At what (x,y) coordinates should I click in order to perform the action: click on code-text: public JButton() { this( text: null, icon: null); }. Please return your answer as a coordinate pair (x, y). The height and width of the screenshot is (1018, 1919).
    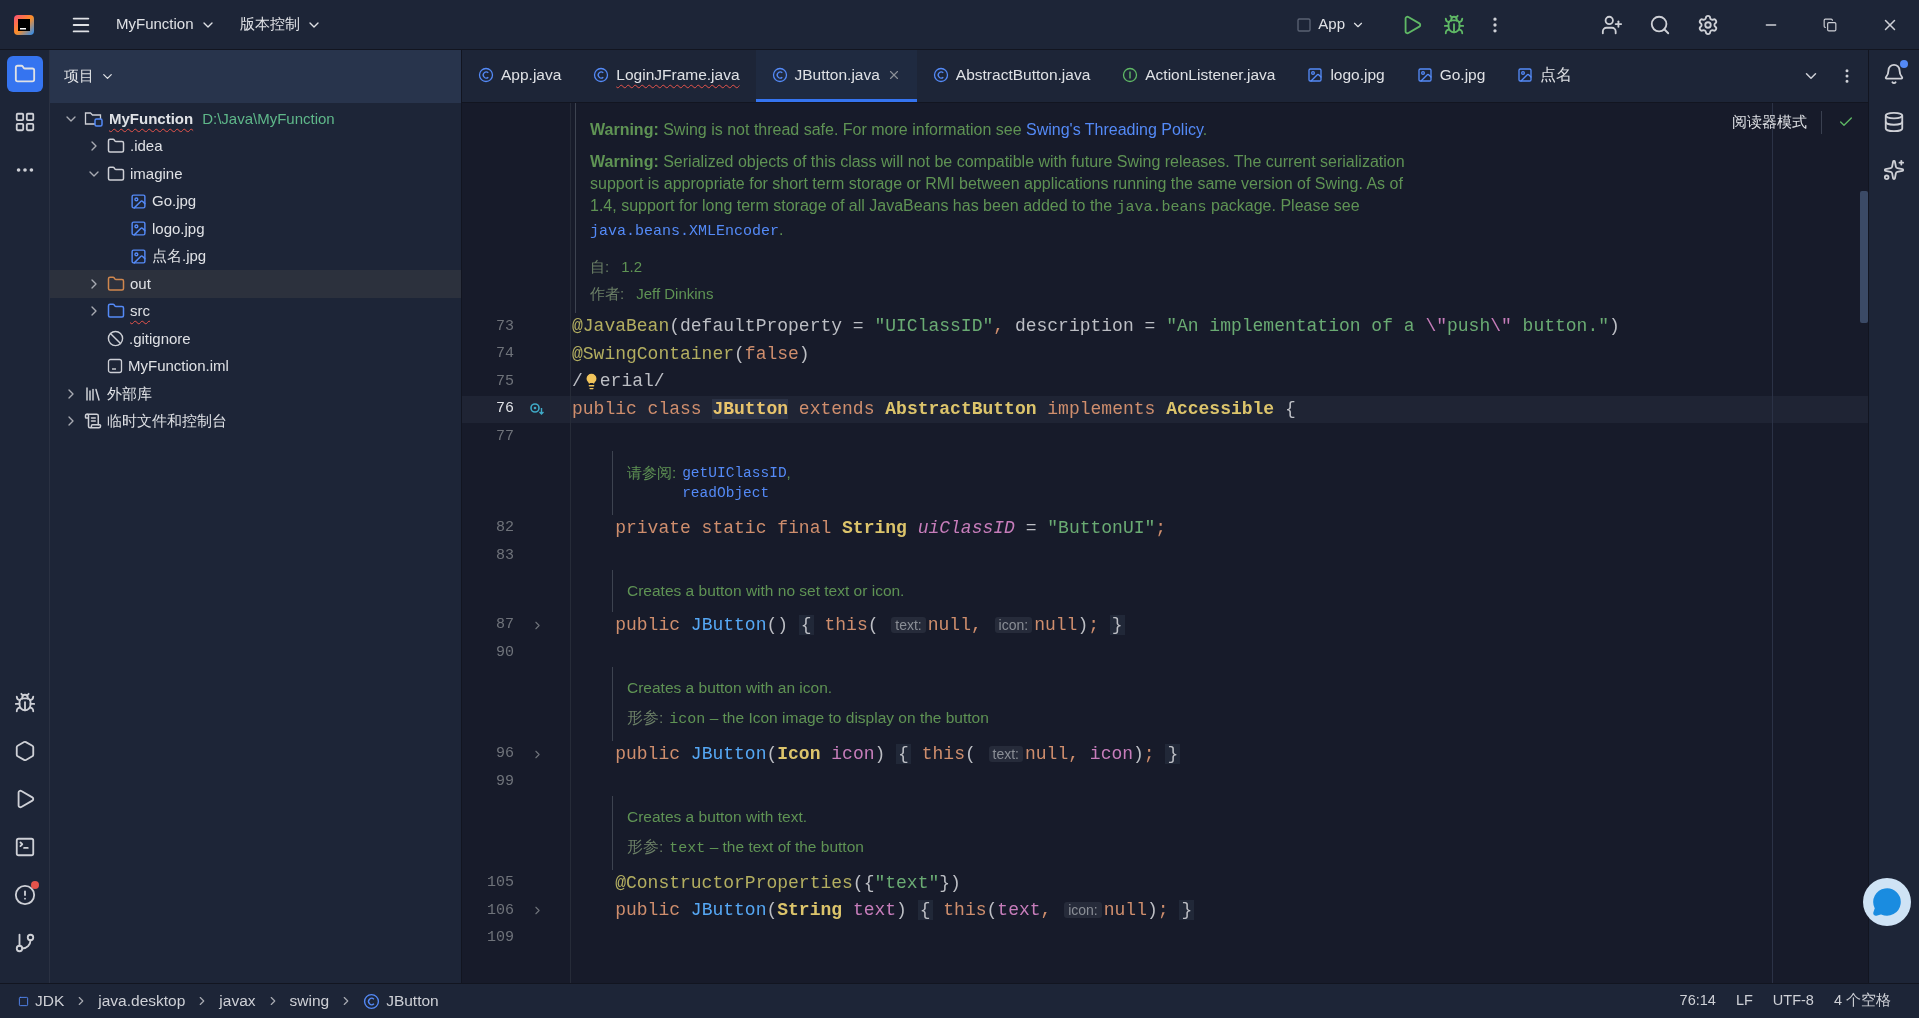
    Looking at the image, I should click on (869, 625).